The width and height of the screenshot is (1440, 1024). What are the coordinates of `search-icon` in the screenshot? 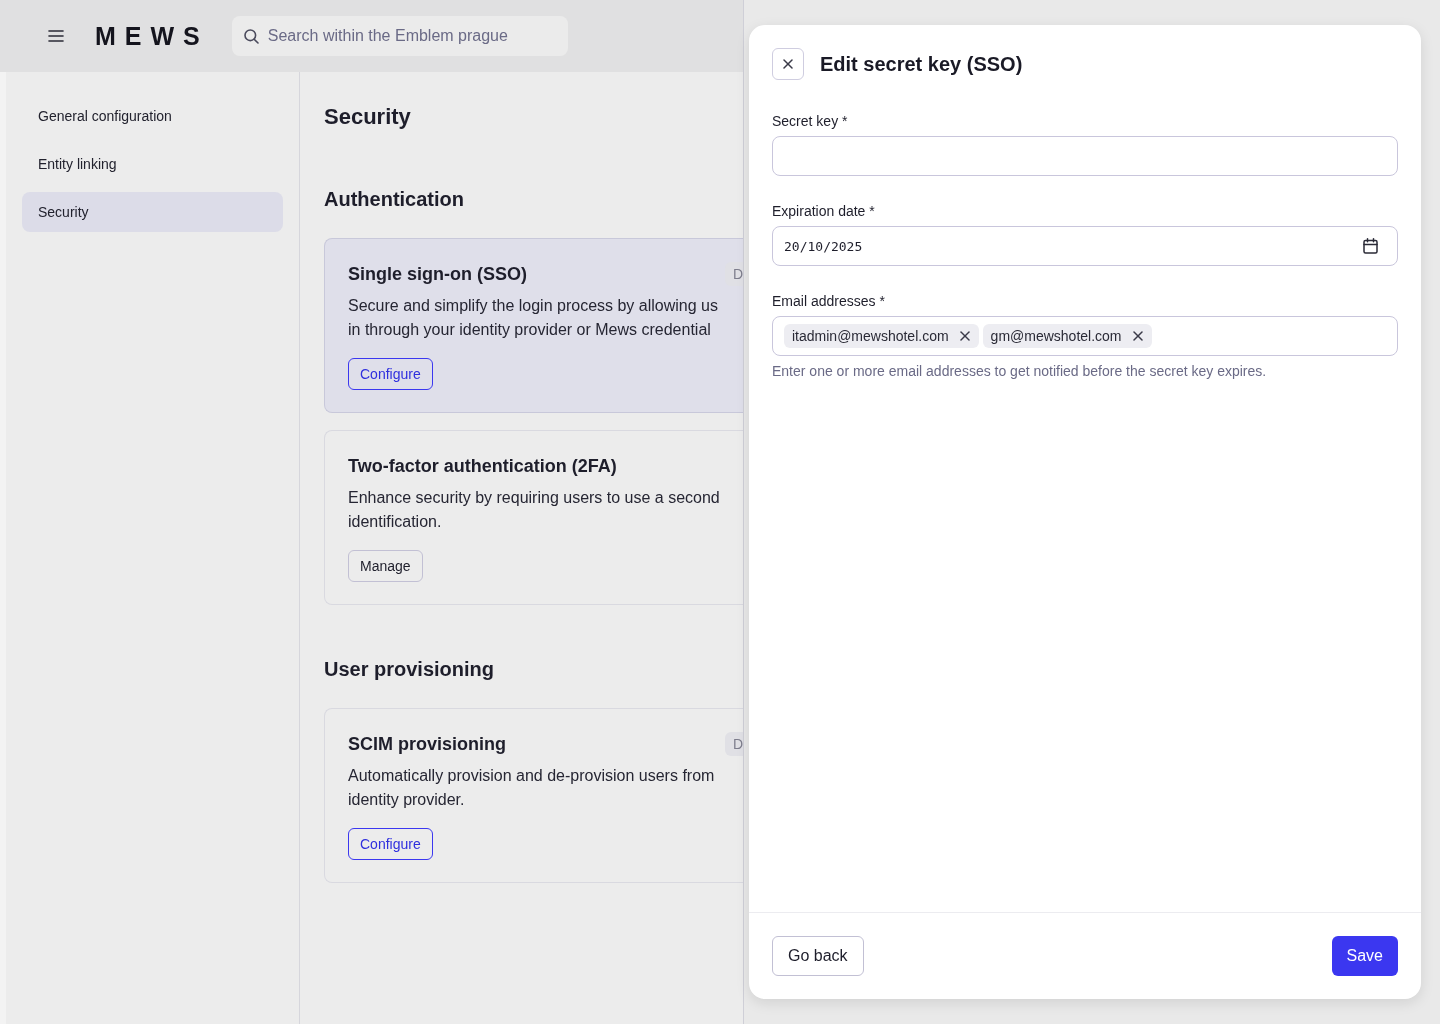 It's located at (251, 36).